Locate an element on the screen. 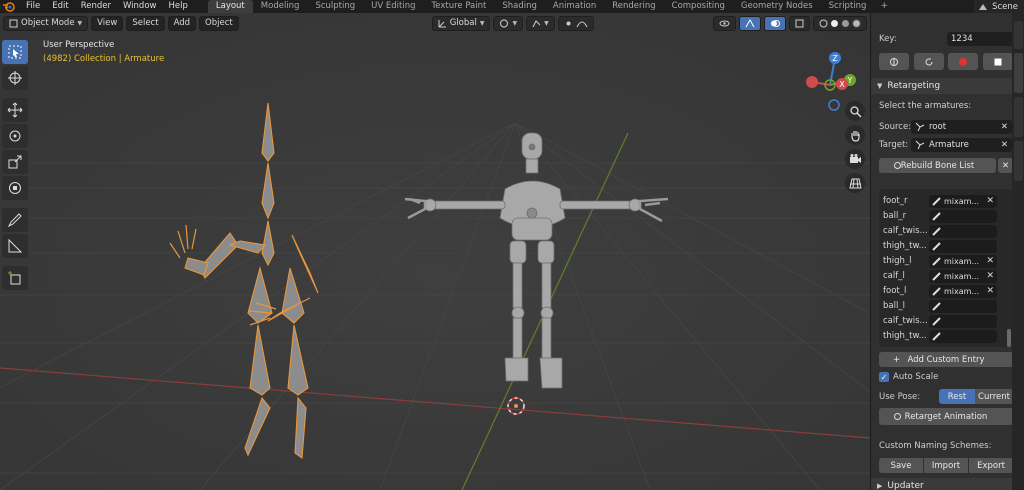 This screenshot has width=1024, height=490. tab-rendering: Rendering is located at coordinates (633, 6).